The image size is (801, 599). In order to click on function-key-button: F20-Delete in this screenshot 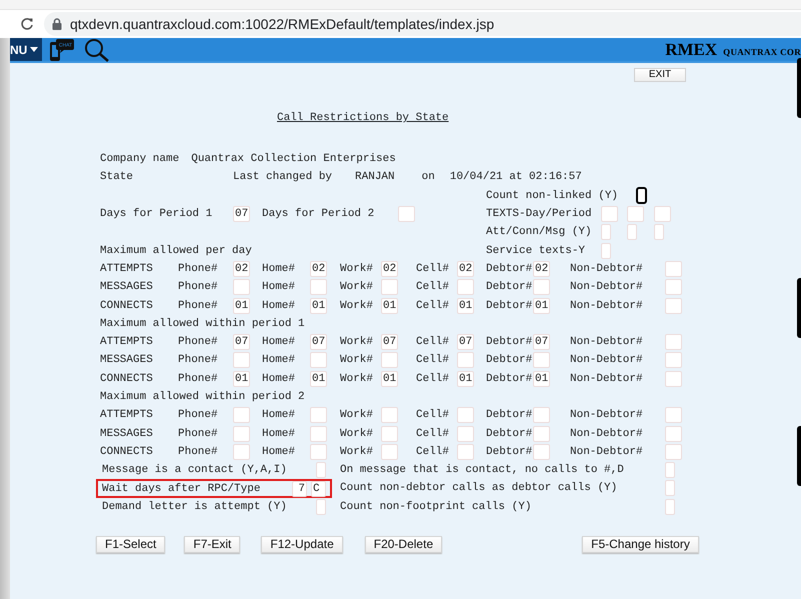, I will do `click(403, 544)`.